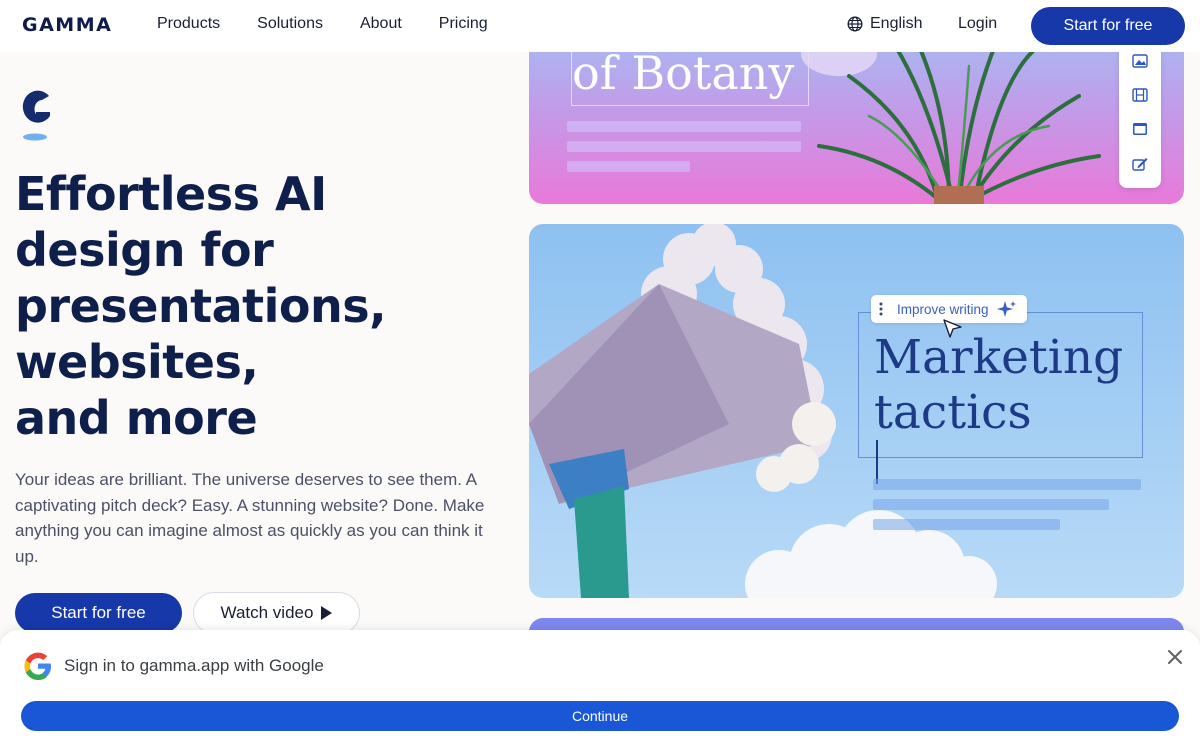 This screenshot has height=750, width=1200. What do you see at coordinates (896, 23) in the screenshot?
I see `language-label: English` at bounding box center [896, 23].